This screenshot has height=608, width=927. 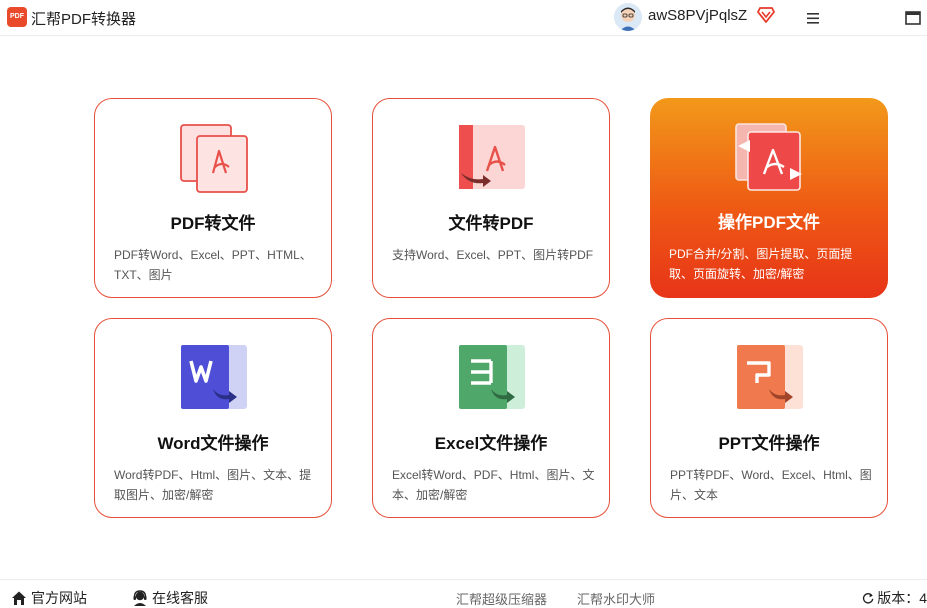 I want to click on version-info: 版本：4, so click(x=894, y=598).